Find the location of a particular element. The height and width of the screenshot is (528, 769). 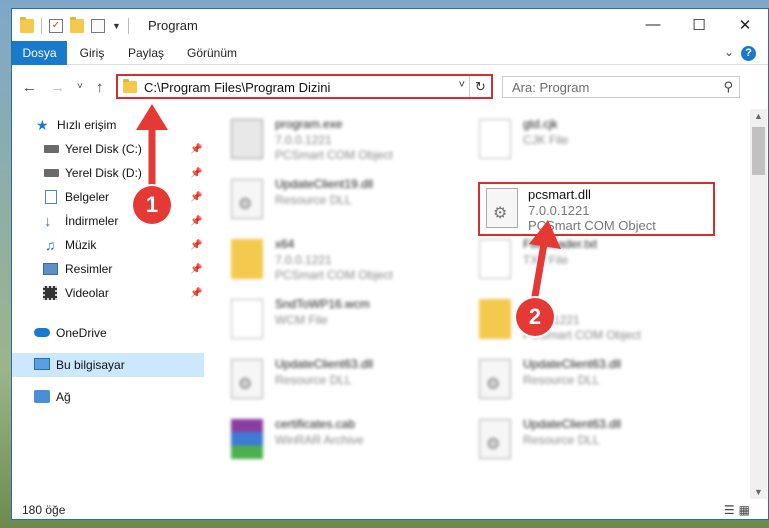

file-name: gtd.cjk is located at coordinates (540, 124).